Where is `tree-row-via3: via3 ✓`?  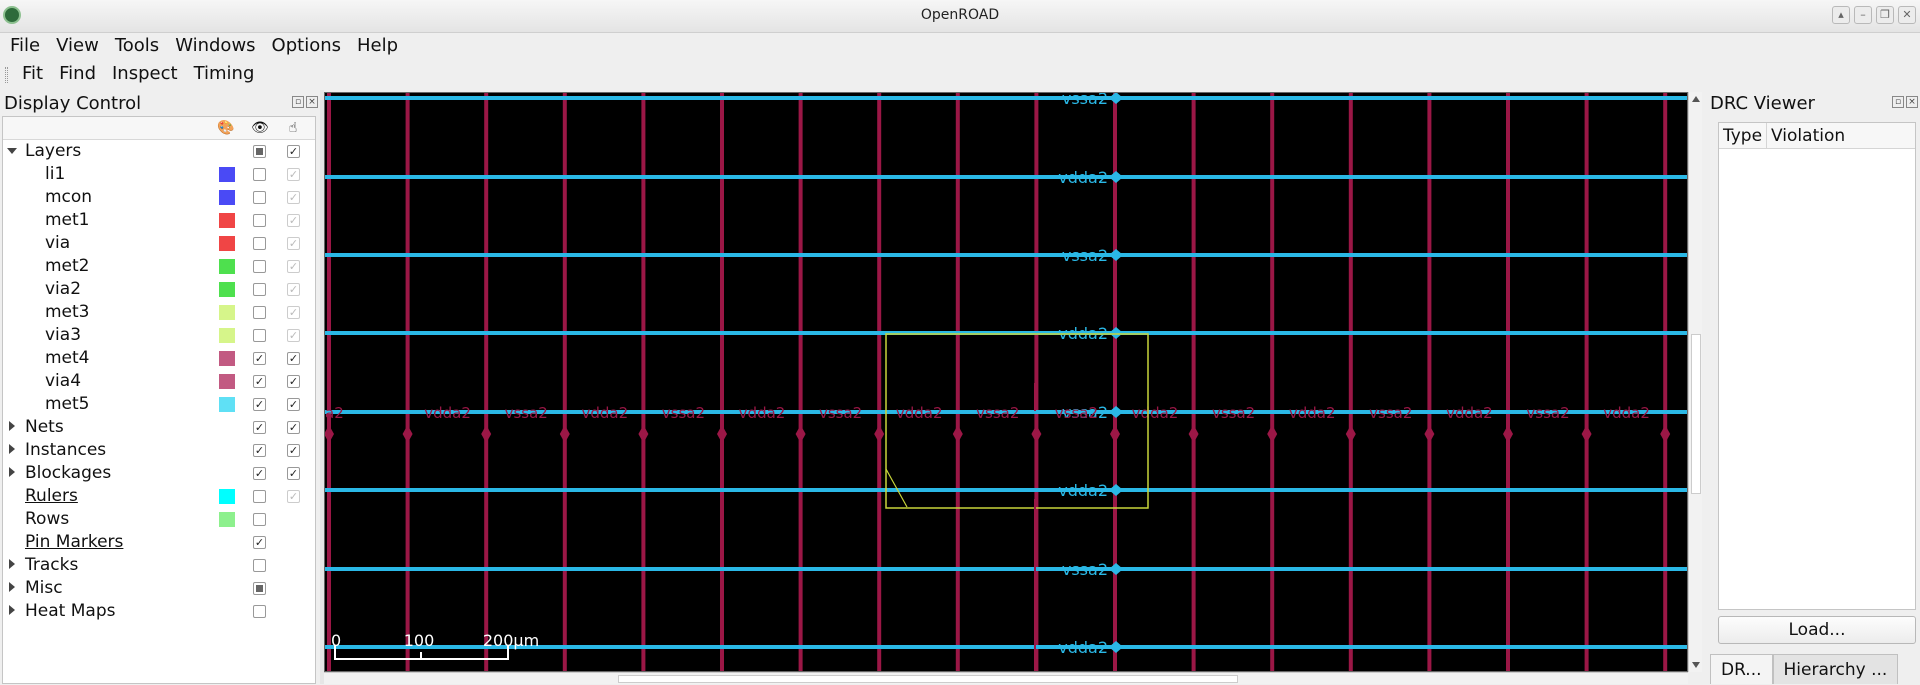 tree-row-via3: via3 ✓ is located at coordinates (159, 335).